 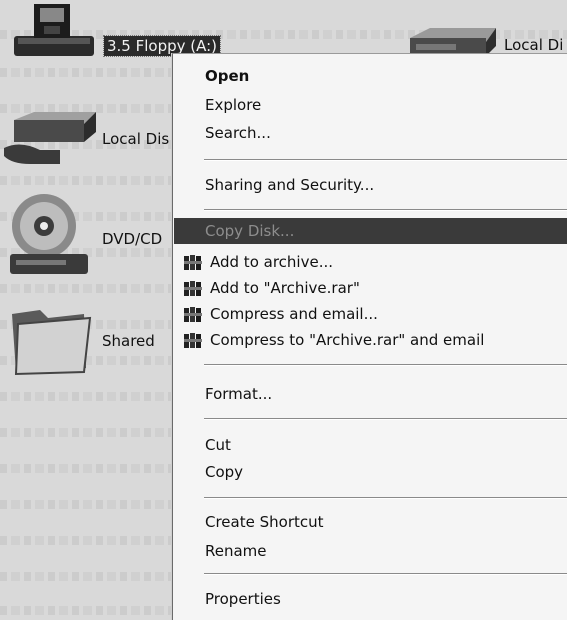 I want to click on menu-item-label: Cut, so click(x=218, y=445).